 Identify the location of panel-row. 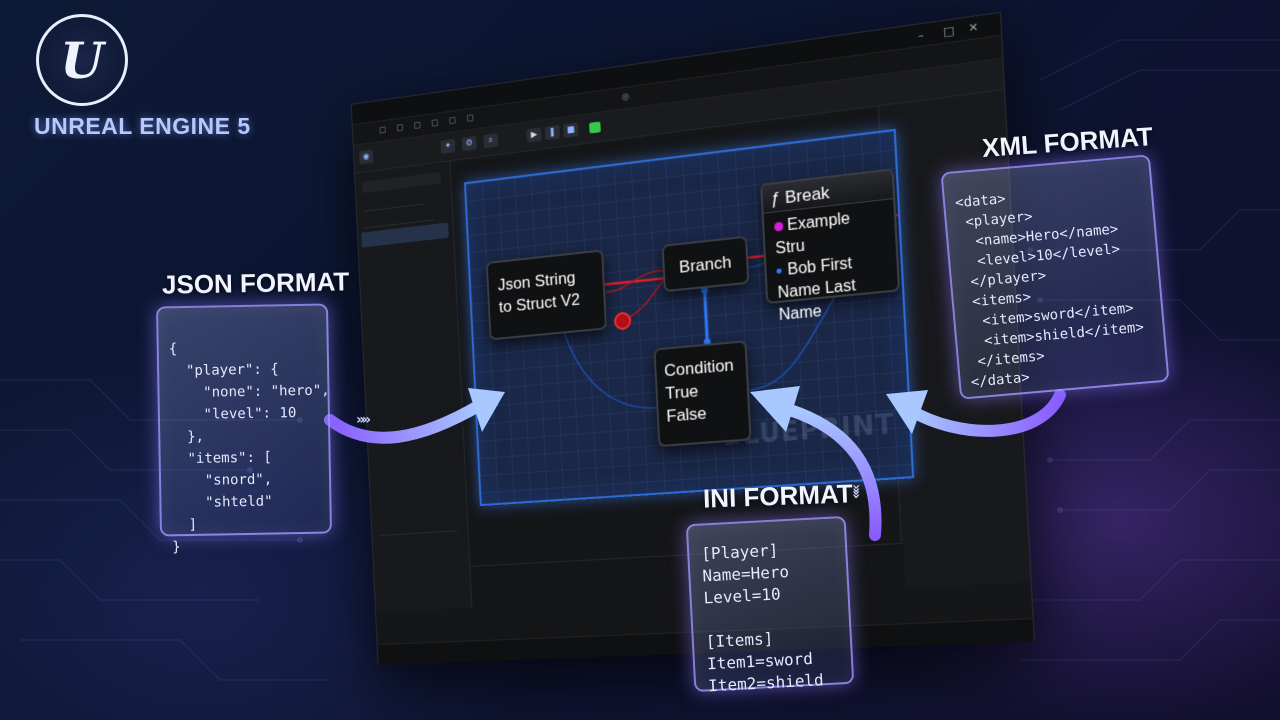
(394, 202).